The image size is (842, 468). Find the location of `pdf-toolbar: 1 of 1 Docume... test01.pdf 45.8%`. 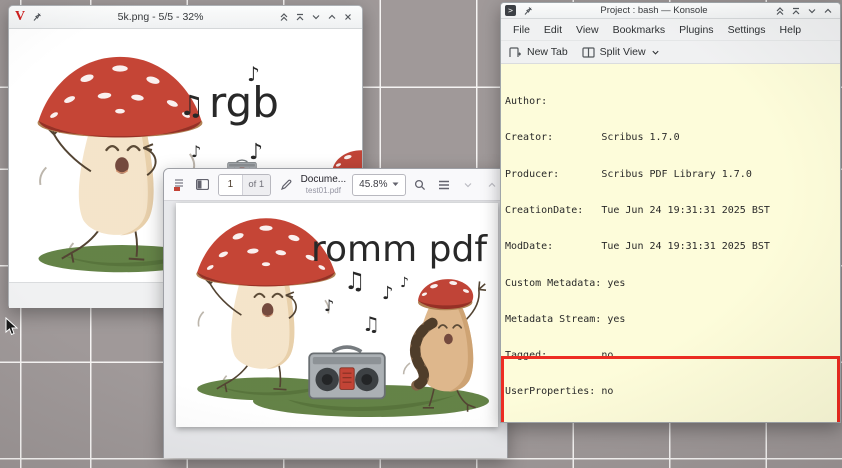

pdf-toolbar: 1 of 1 Docume... test01.pdf 45.8% is located at coordinates (335, 185).